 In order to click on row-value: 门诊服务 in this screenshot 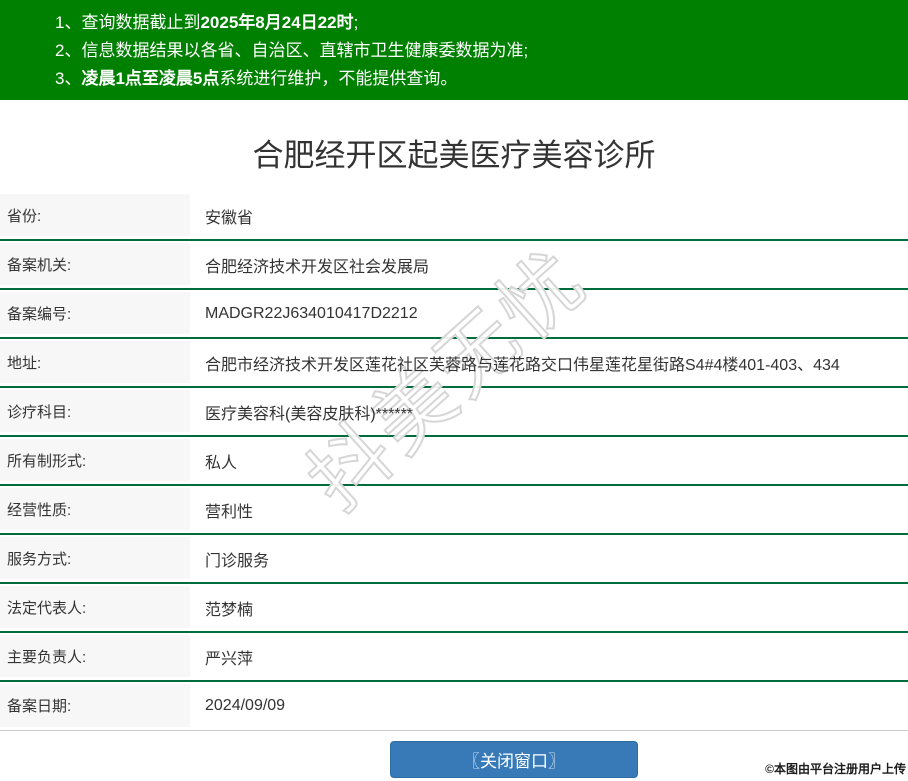, I will do `click(549, 558)`.